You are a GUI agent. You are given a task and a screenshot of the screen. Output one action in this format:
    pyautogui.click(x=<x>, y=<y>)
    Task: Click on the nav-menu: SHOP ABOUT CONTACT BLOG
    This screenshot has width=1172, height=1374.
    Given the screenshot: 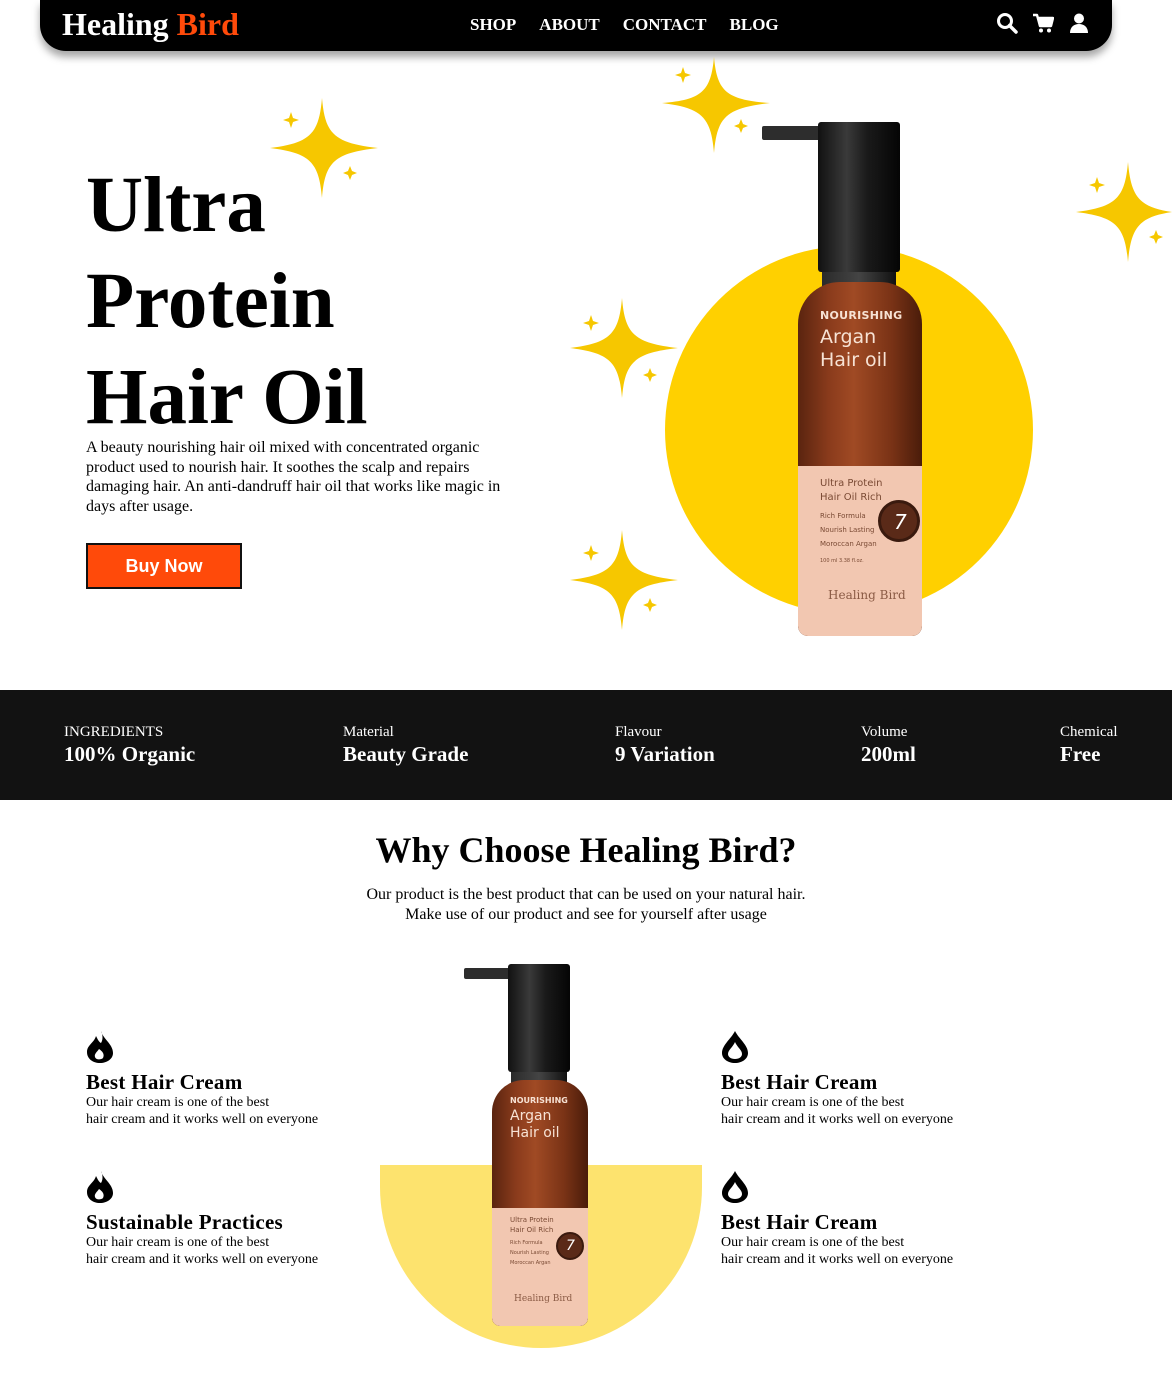 What is the action you would take?
    pyautogui.click(x=624, y=25)
    